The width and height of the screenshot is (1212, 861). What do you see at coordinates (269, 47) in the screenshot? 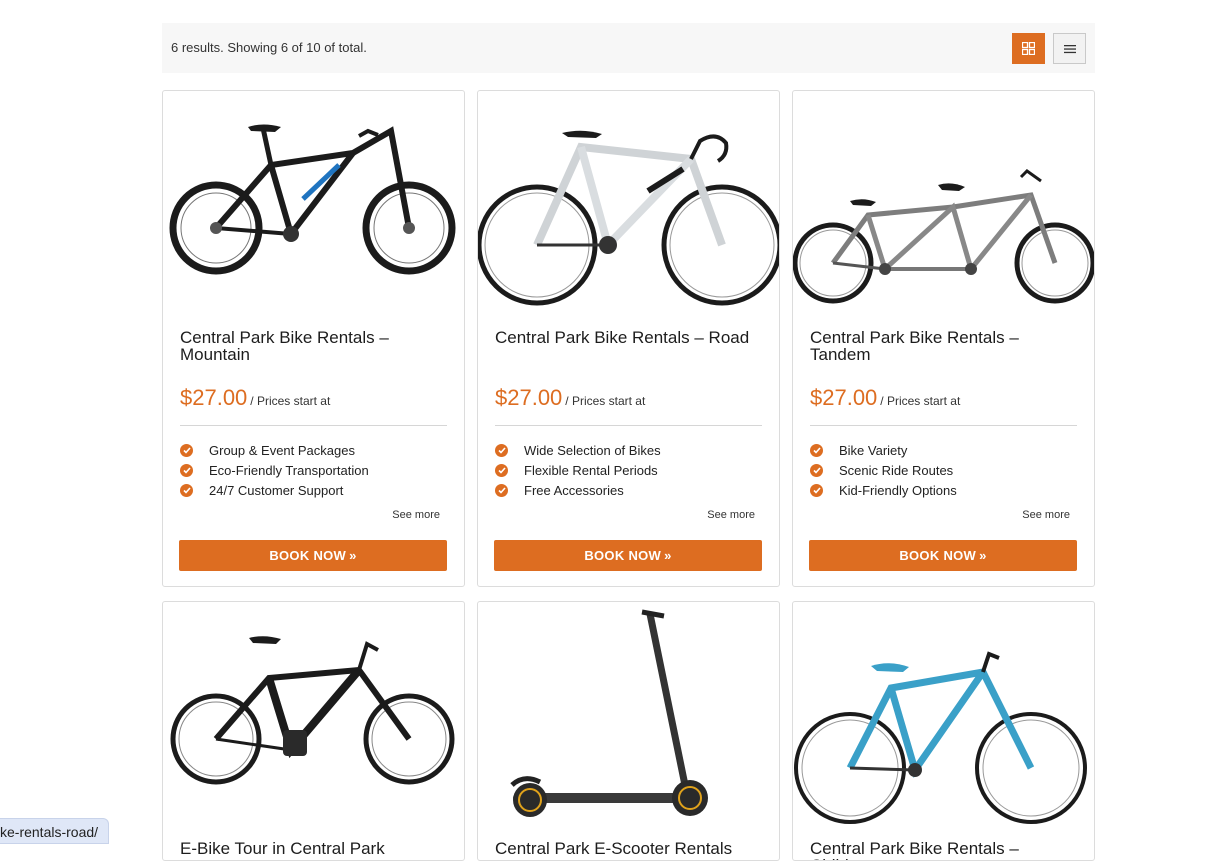
I see `results-count: 6 results. Showing 6 of 10 of total.` at bounding box center [269, 47].